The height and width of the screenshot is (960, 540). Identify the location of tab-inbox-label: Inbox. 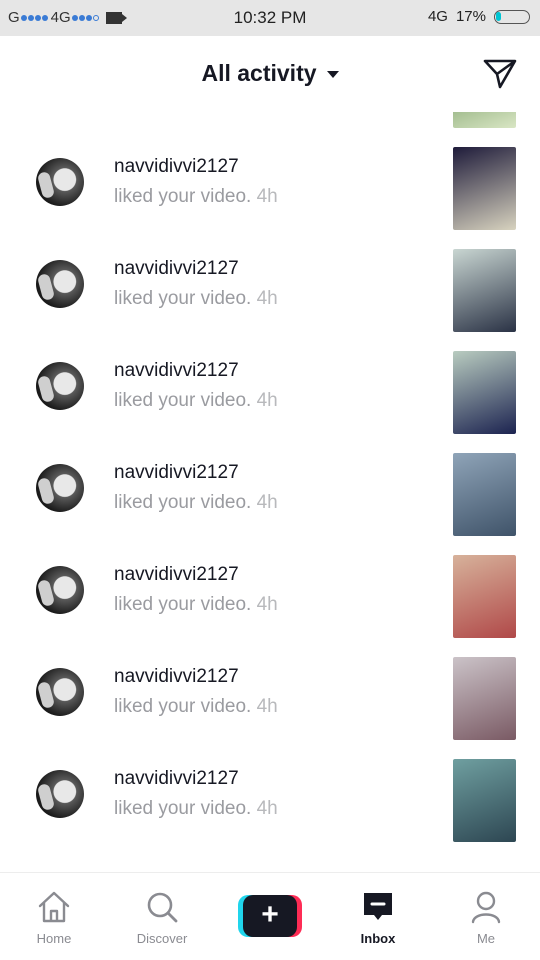
(378, 938).